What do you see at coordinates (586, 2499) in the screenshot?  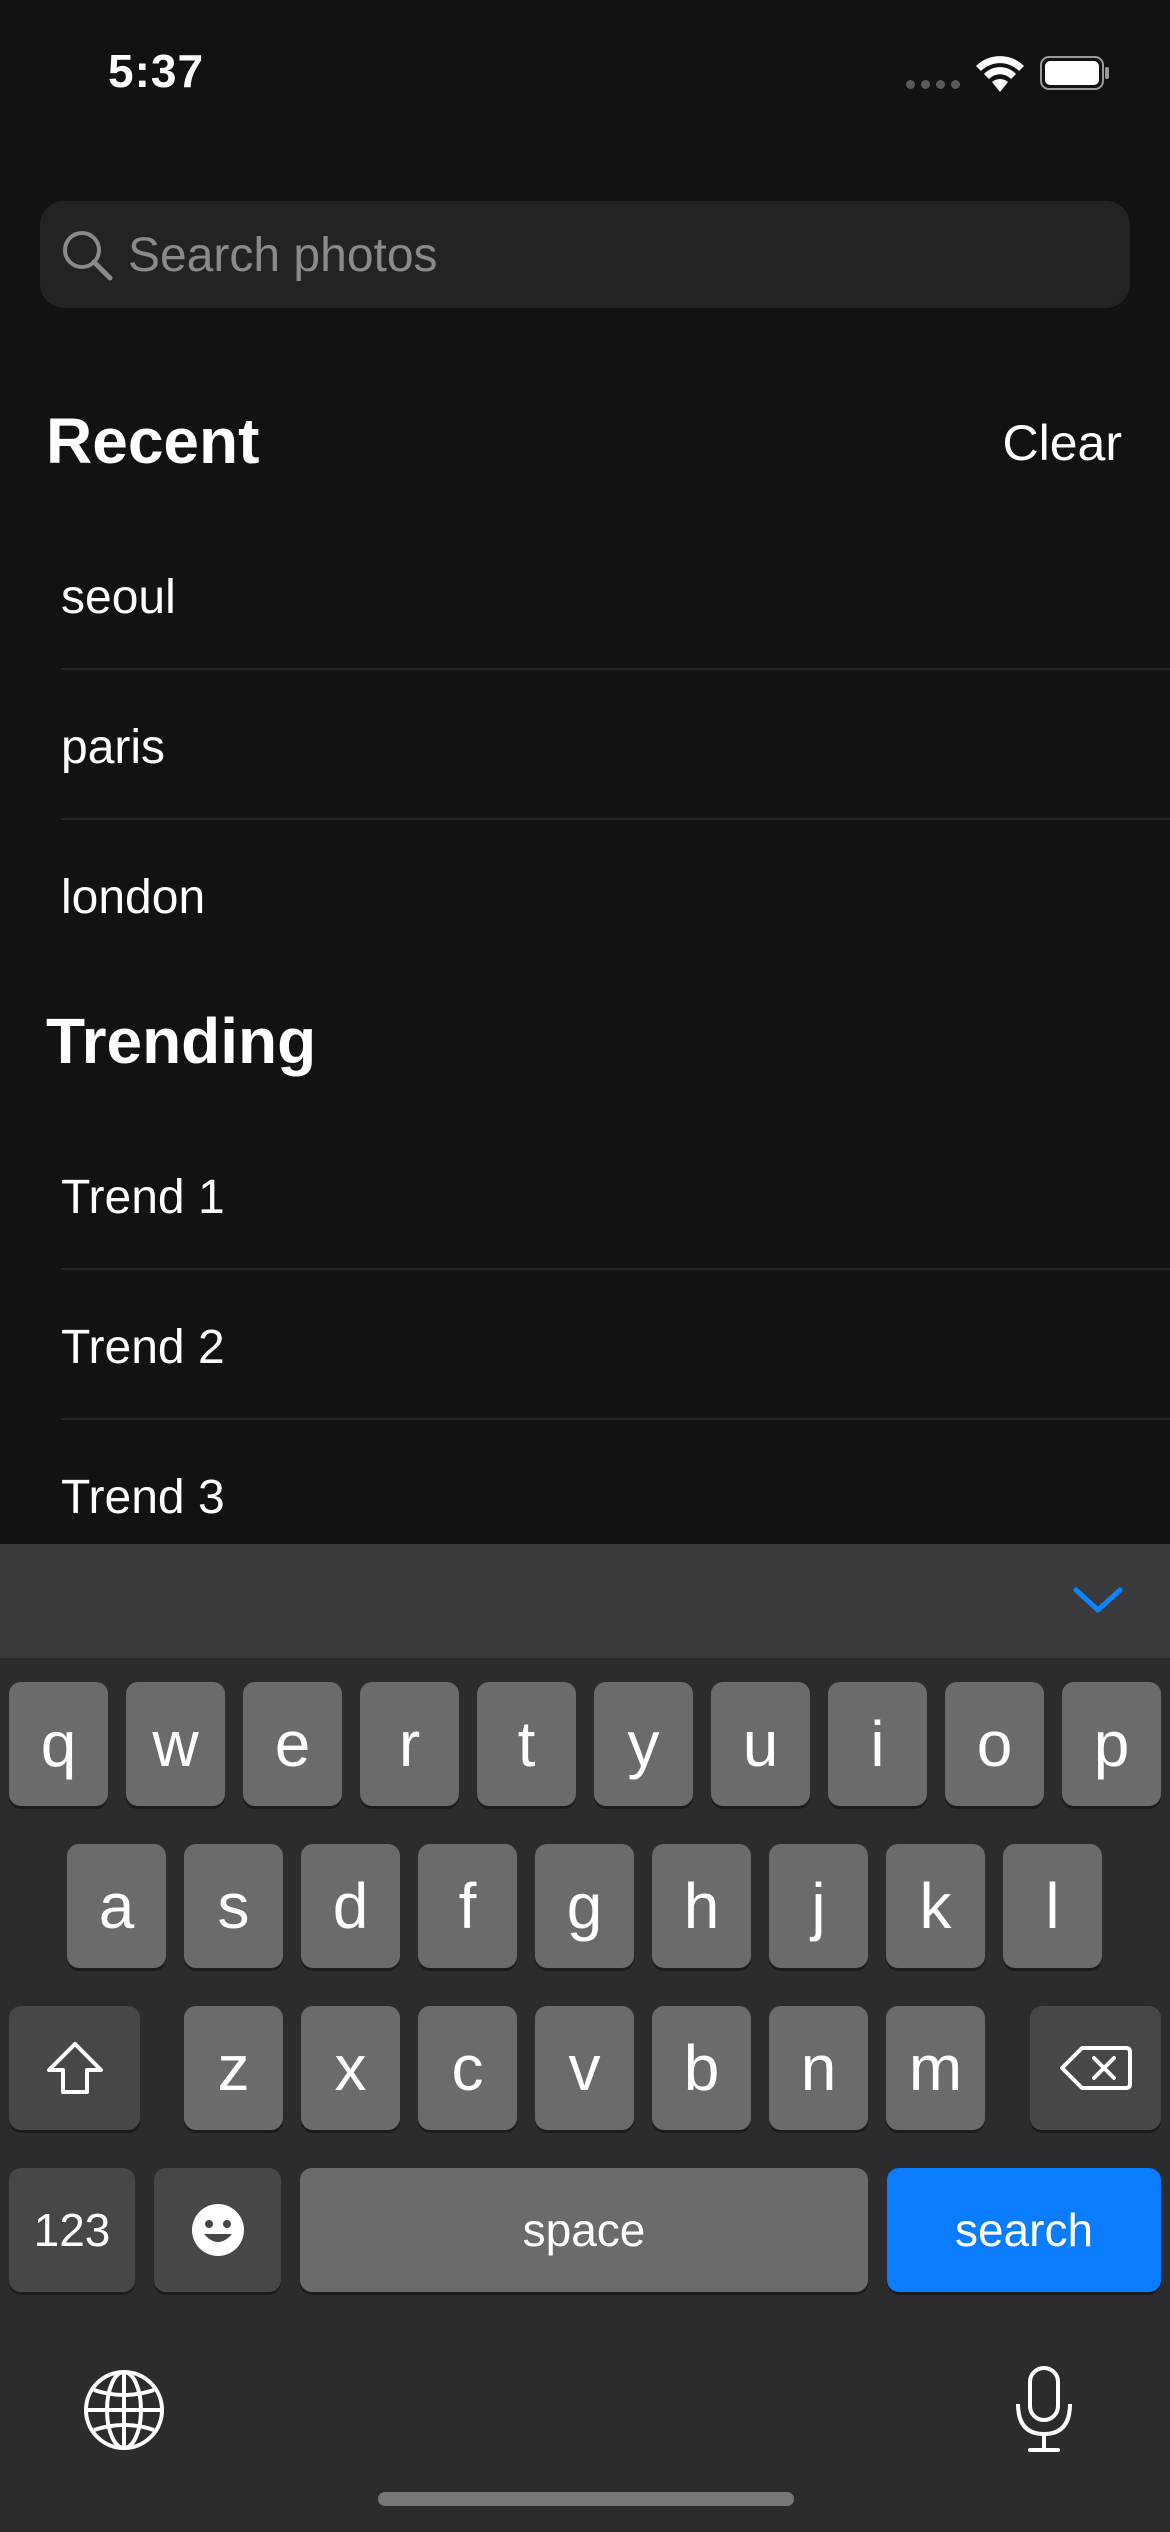 I see `home-indicator` at bounding box center [586, 2499].